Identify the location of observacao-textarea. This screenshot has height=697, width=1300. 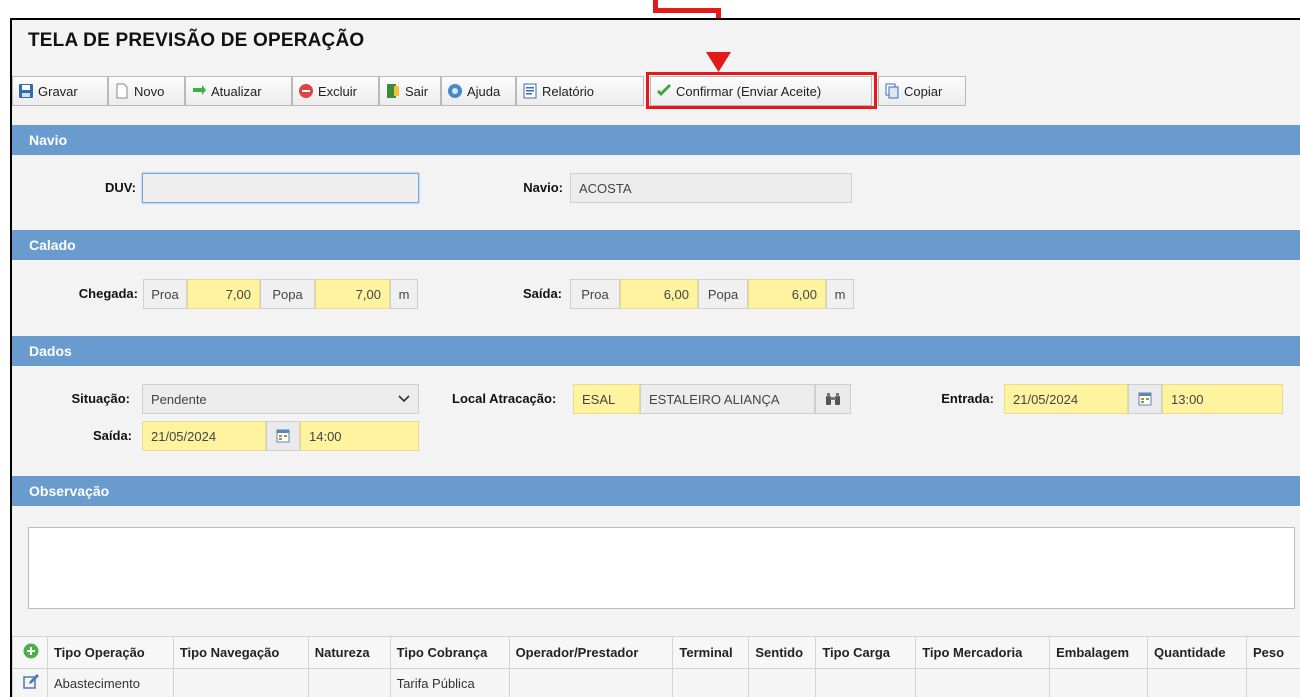
(661, 568).